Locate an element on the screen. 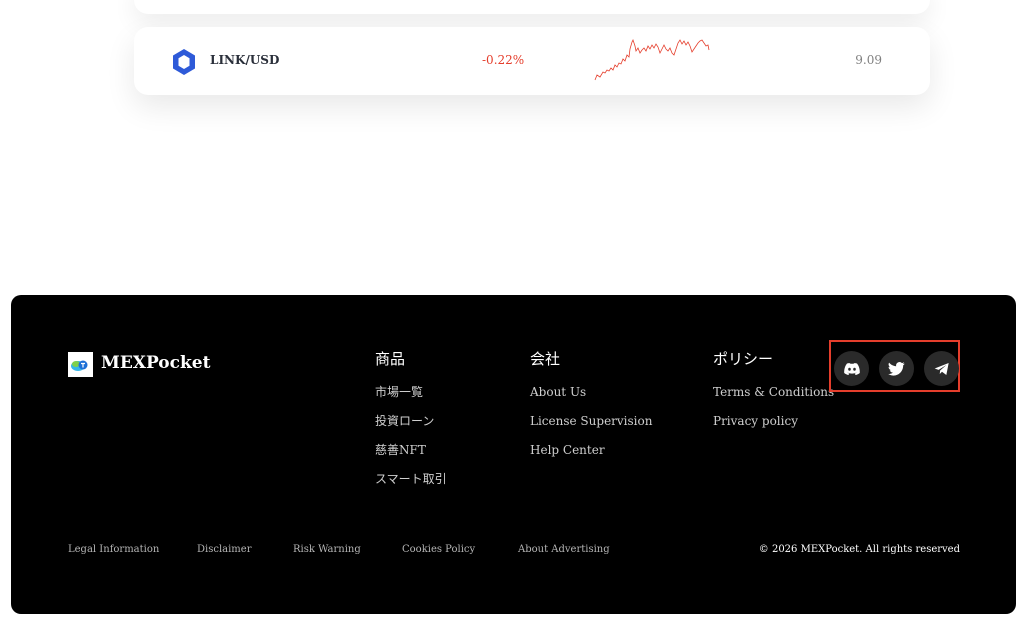 The height and width of the screenshot is (624, 1024). footer-link: 投資ローン is located at coordinates (411, 426).